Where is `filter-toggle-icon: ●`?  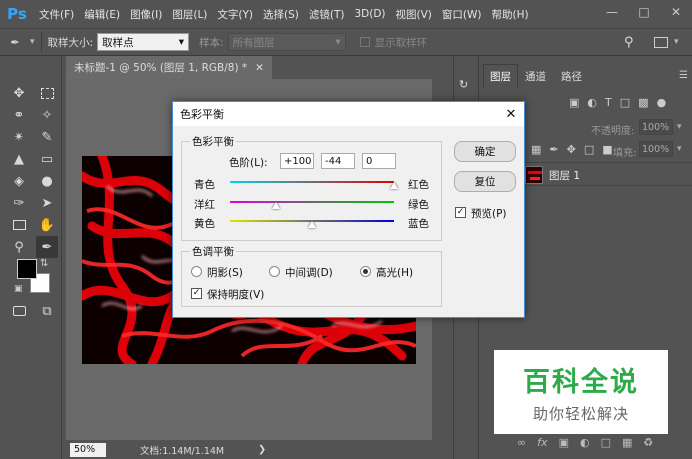 filter-toggle-icon: ● is located at coordinates (662, 102).